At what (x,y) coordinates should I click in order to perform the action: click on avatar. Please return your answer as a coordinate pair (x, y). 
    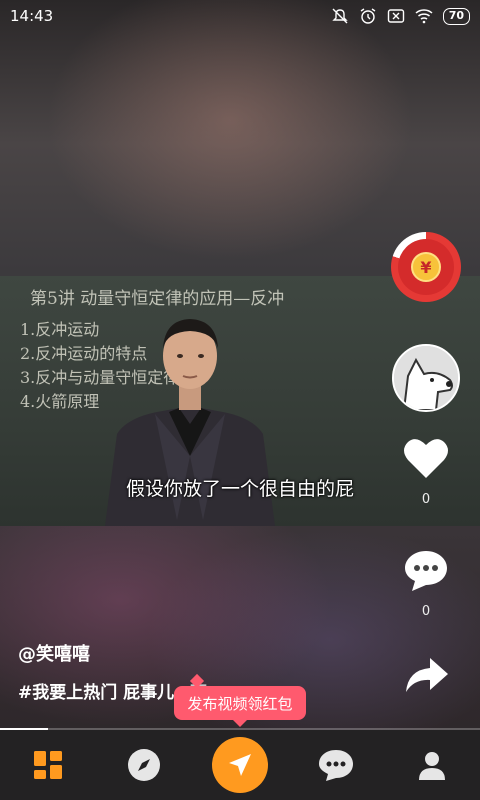
    Looking at the image, I should click on (426, 378).